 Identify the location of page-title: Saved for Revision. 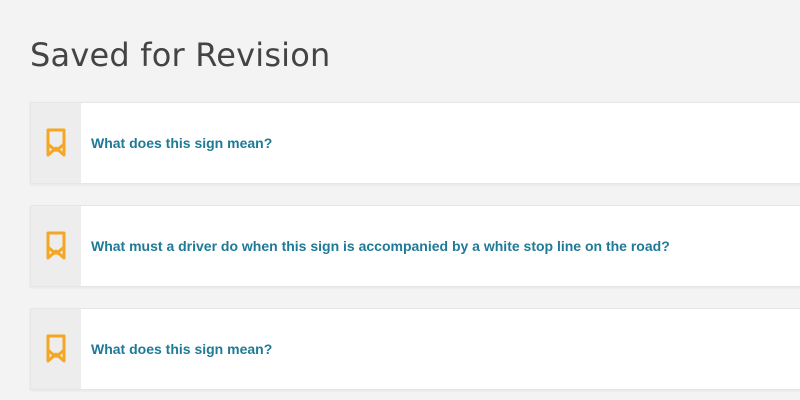
(180, 55).